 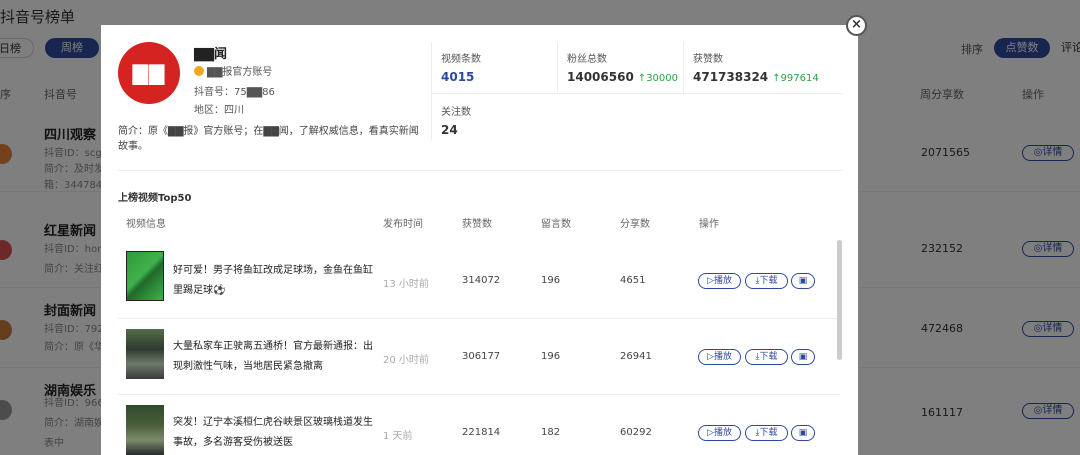 What do you see at coordinates (556, 224) in the screenshot?
I see `col-comments: 留言数` at bounding box center [556, 224].